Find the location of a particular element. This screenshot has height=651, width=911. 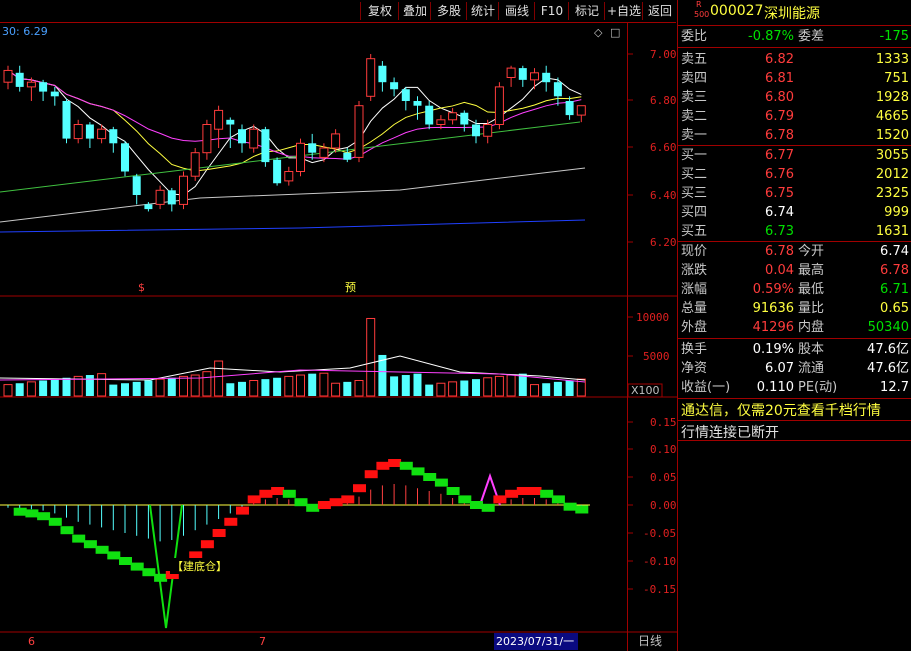

period-label: 日线 is located at coordinates (650, 641).